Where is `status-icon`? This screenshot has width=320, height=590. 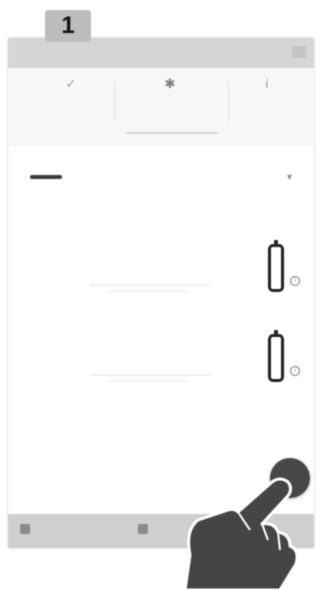 status-icon is located at coordinates (299, 52).